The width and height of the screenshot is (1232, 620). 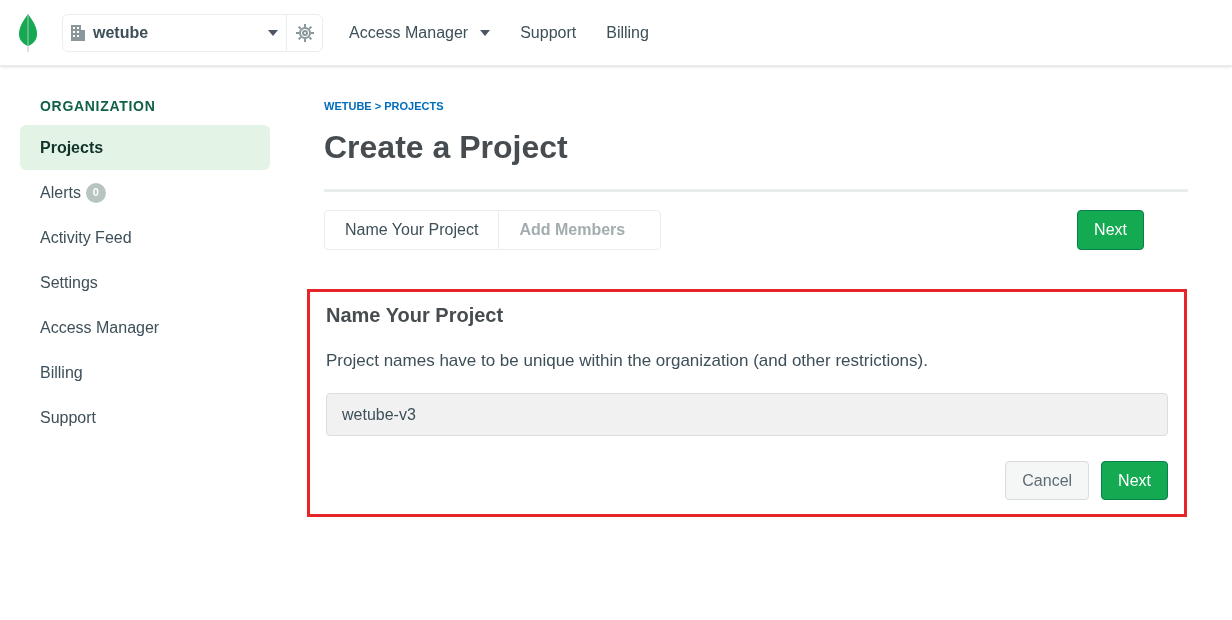 What do you see at coordinates (145, 372) in the screenshot?
I see `sidebar-item: Billing` at bounding box center [145, 372].